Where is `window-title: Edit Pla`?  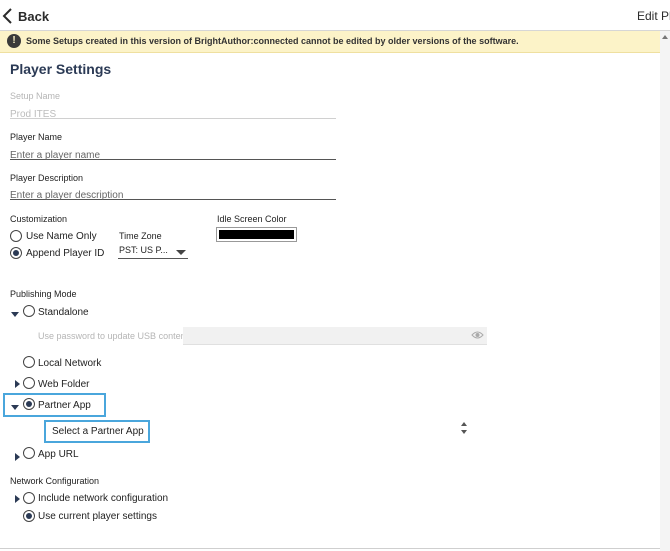 window-title: Edit Pla is located at coordinates (653, 16).